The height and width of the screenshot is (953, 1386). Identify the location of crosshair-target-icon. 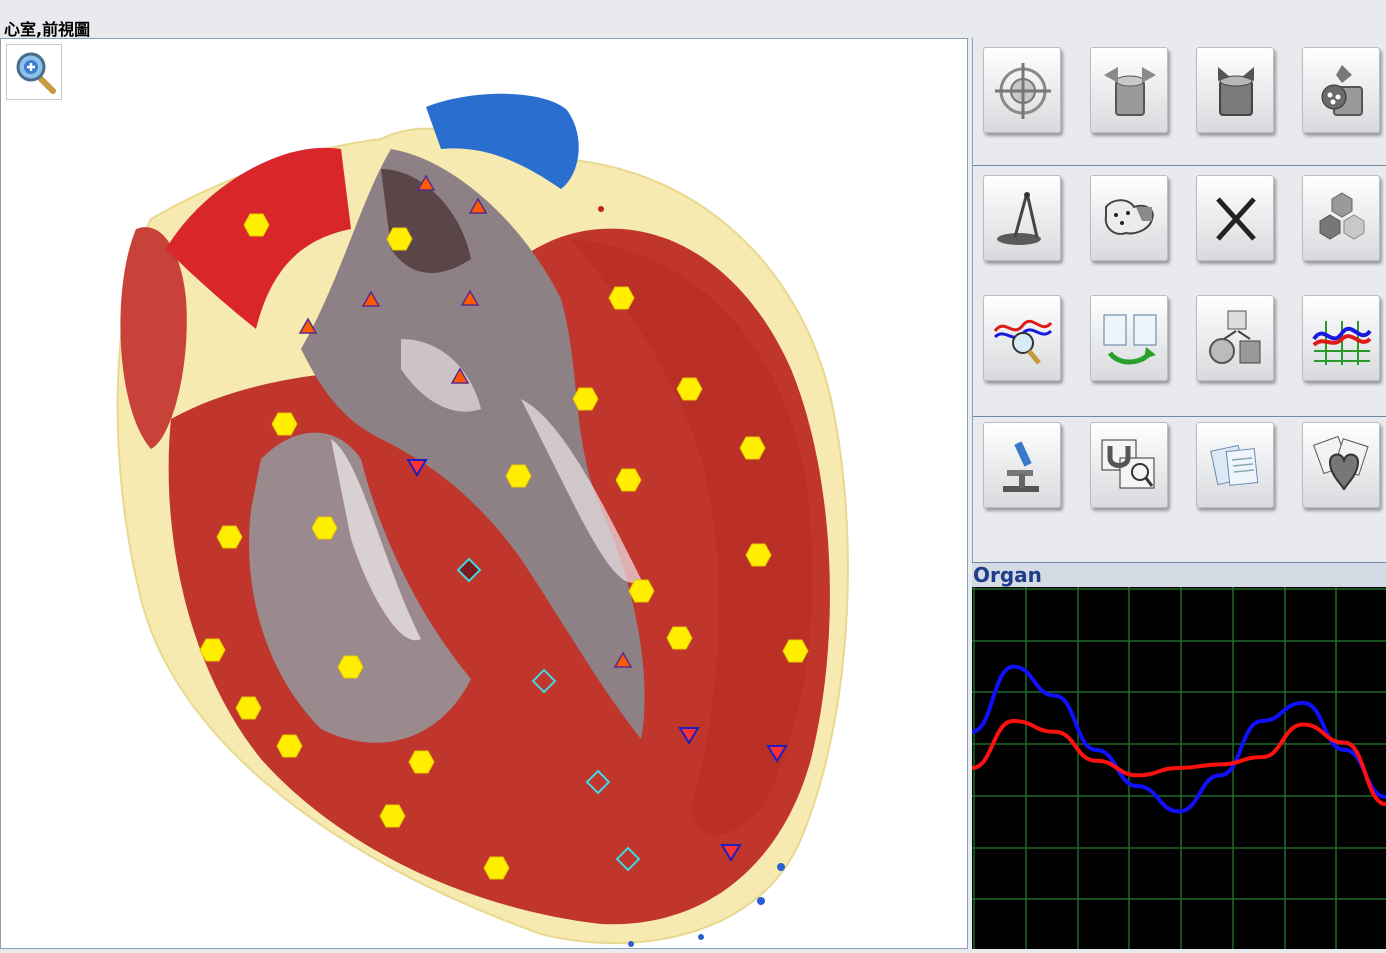
(1023, 91).